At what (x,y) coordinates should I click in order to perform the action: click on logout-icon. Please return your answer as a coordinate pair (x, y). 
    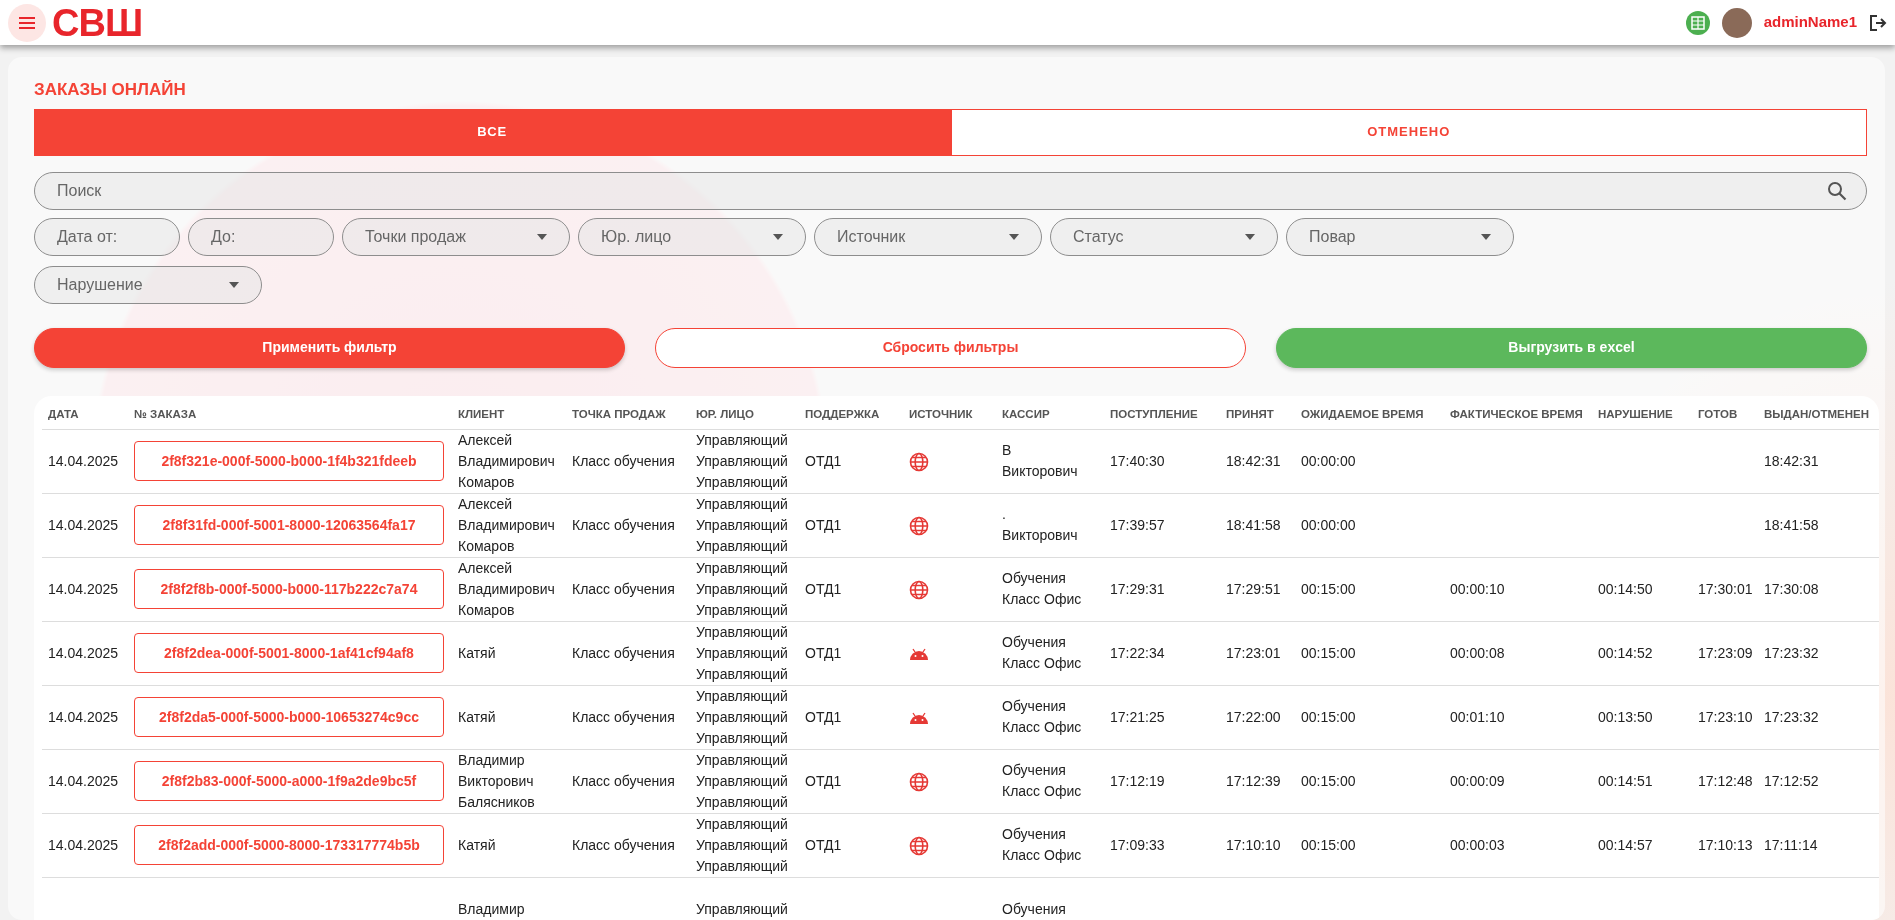
    Looking at the image, I should click on (1878, 22).